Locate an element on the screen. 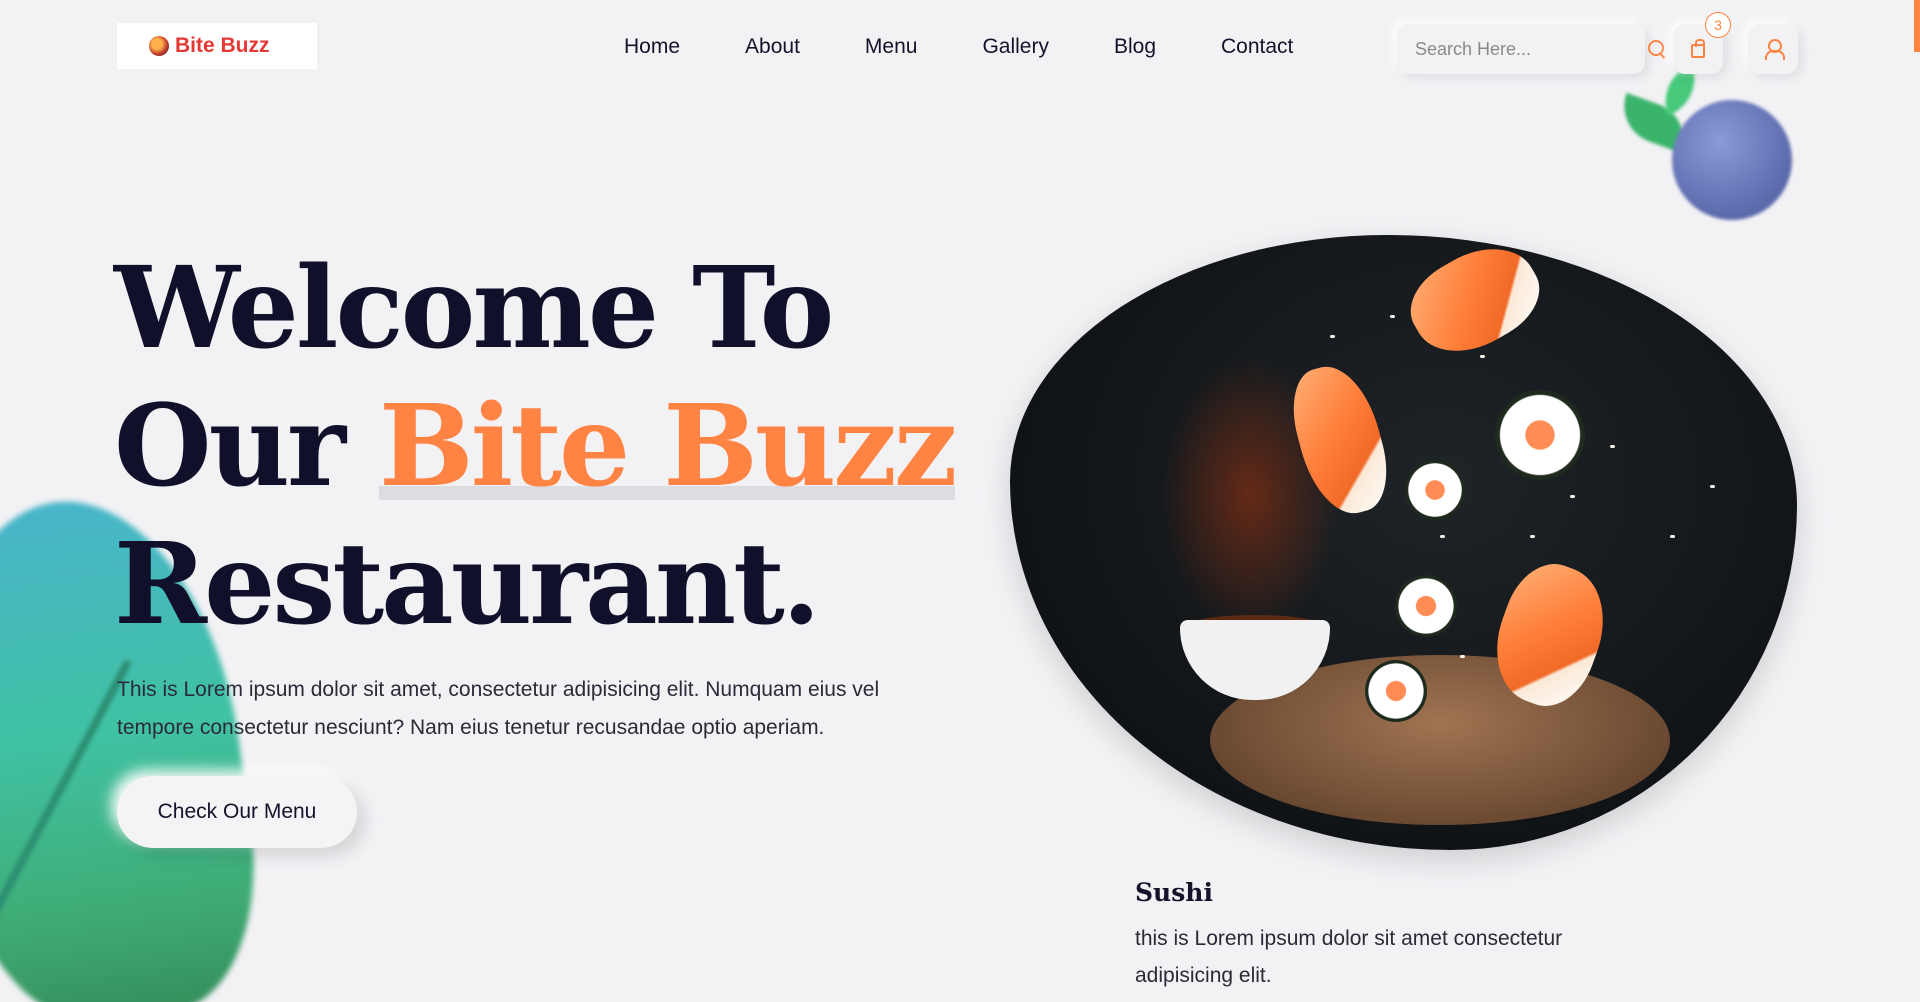 The image size is (1920, 1002). cart-count-badge: 3 is located at coordinates (1718, 25).